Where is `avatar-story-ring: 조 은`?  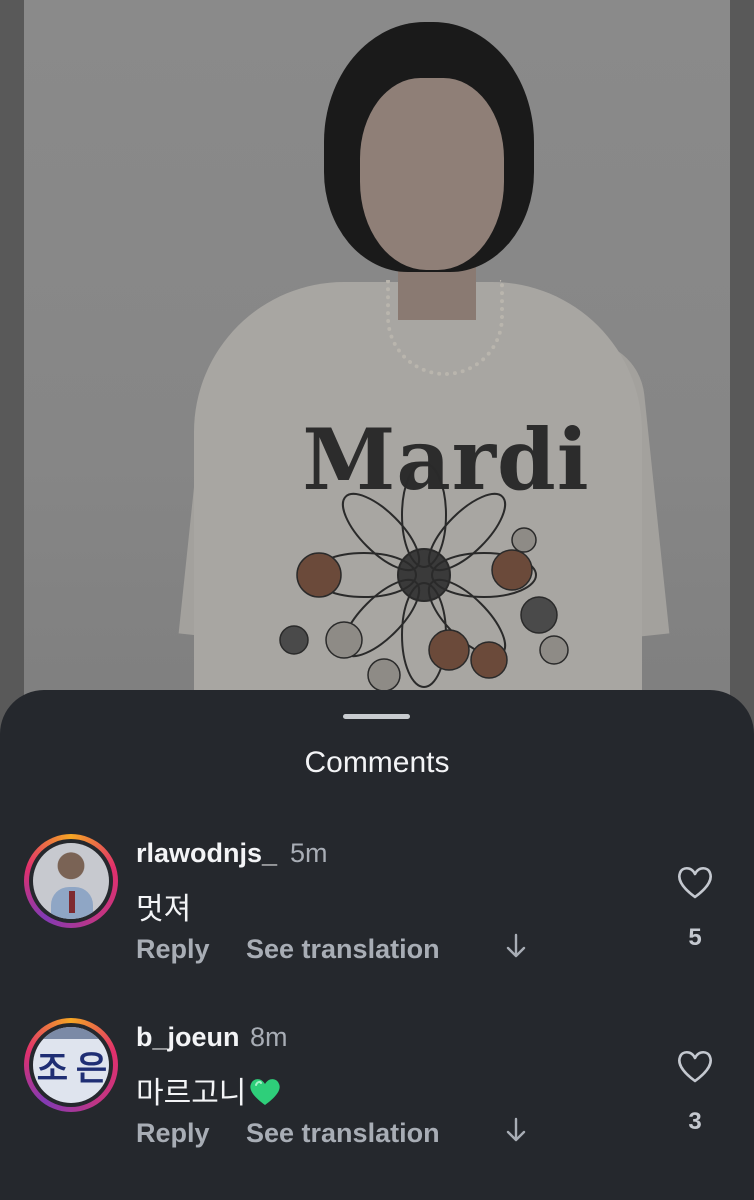 avatar-story-ring: 조 은 is located at coordinates (71, 1065).